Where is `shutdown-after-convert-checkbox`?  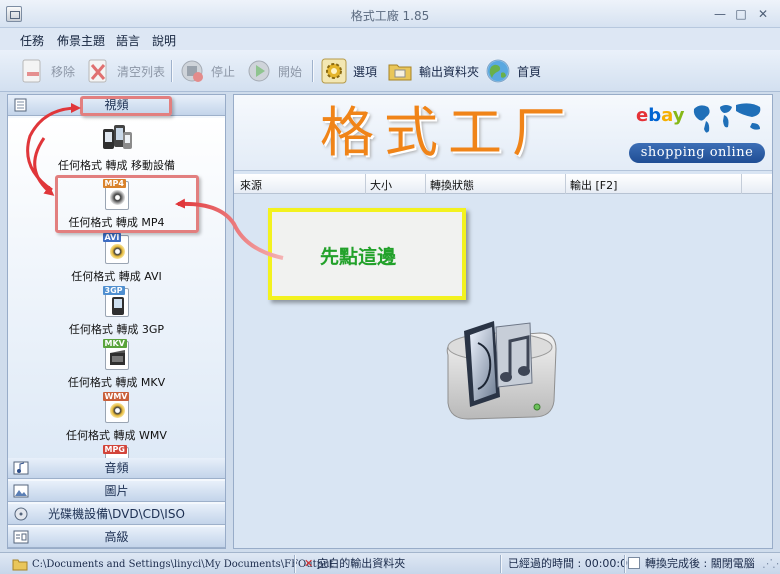
shutdown-after-convert-checkbox is located at coordinates (634, 563).